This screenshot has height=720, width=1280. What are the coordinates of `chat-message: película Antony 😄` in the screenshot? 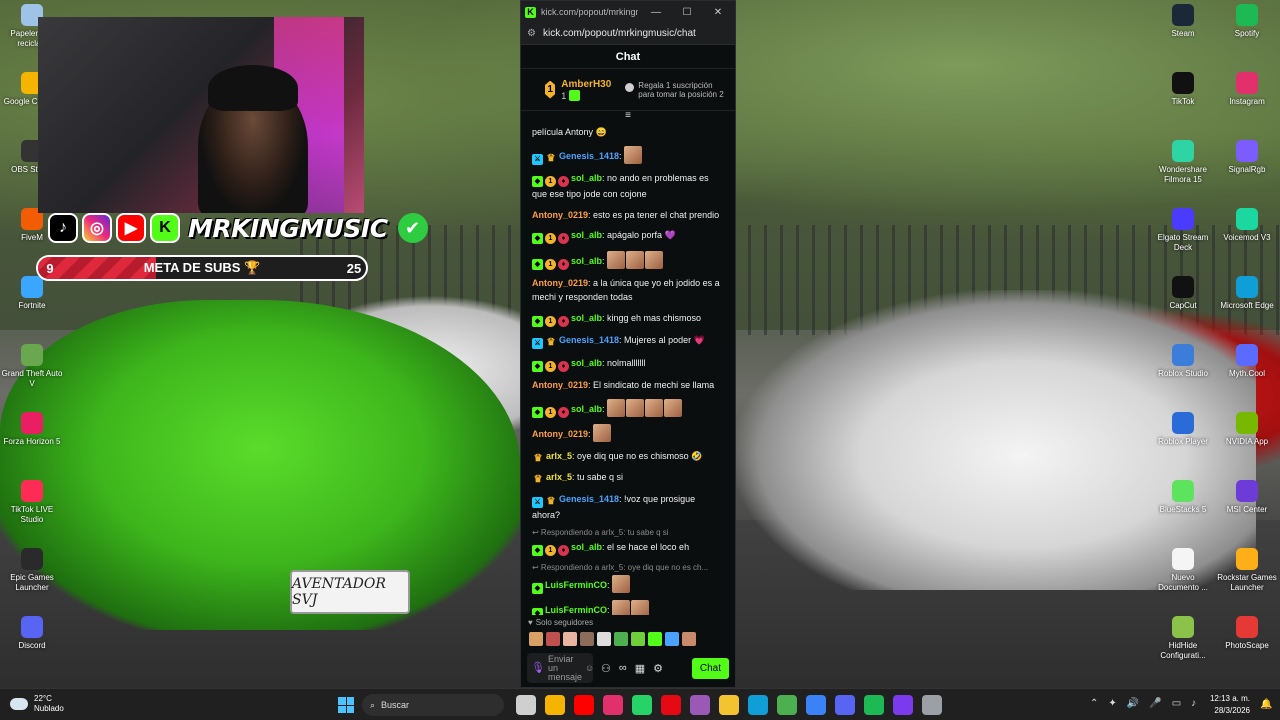 It's located at (628, 132).